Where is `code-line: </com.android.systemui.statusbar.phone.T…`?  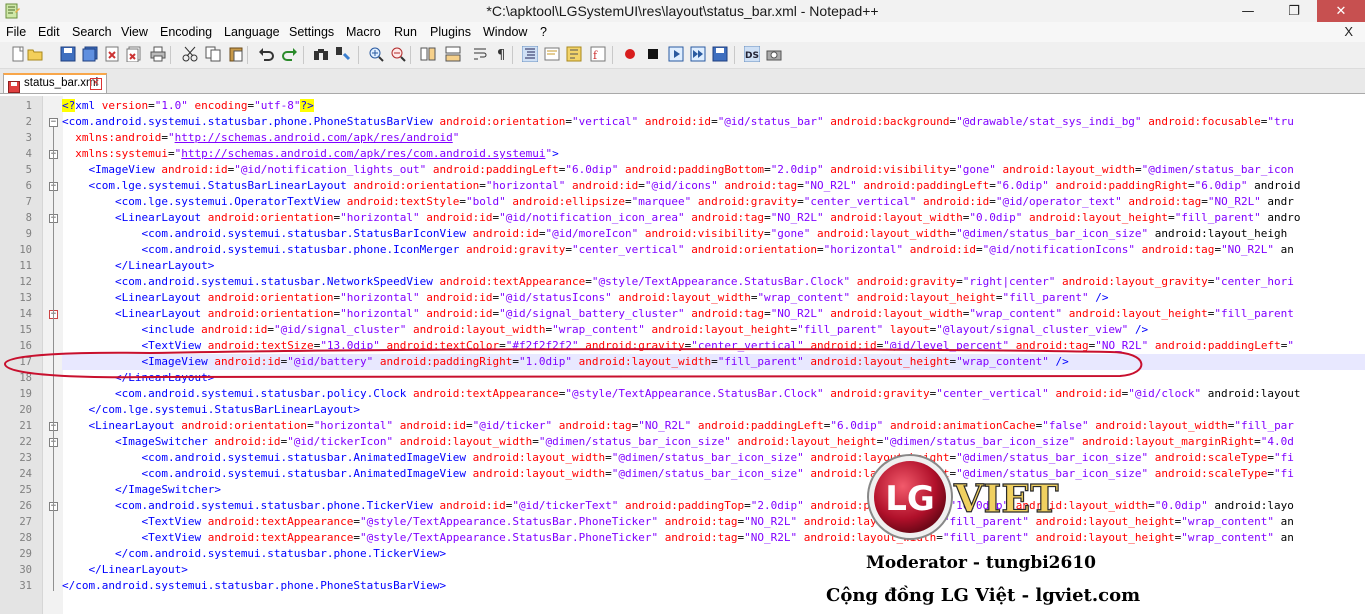
code-line: </com.android.systemui.statusbar.phone.T… is located at coordinates (254, 554).